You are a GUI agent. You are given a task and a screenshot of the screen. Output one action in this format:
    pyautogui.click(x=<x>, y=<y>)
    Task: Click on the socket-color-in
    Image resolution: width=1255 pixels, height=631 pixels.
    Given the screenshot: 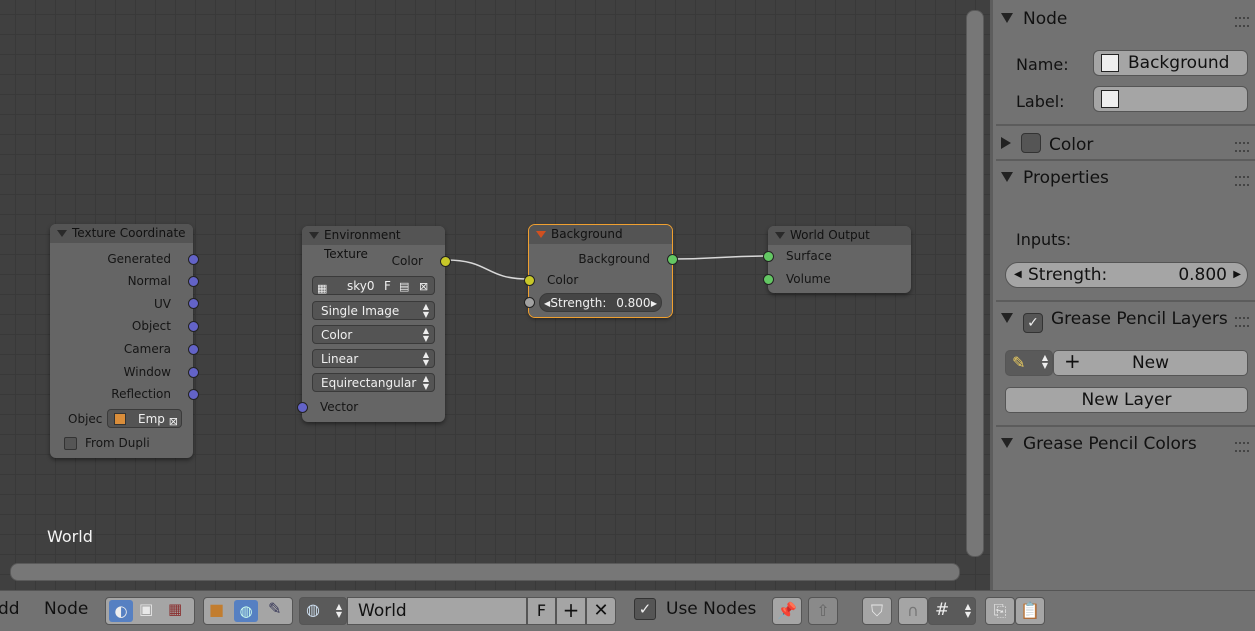 What is the action you would take?
    pyautogui.click(x=529, y=280)
    